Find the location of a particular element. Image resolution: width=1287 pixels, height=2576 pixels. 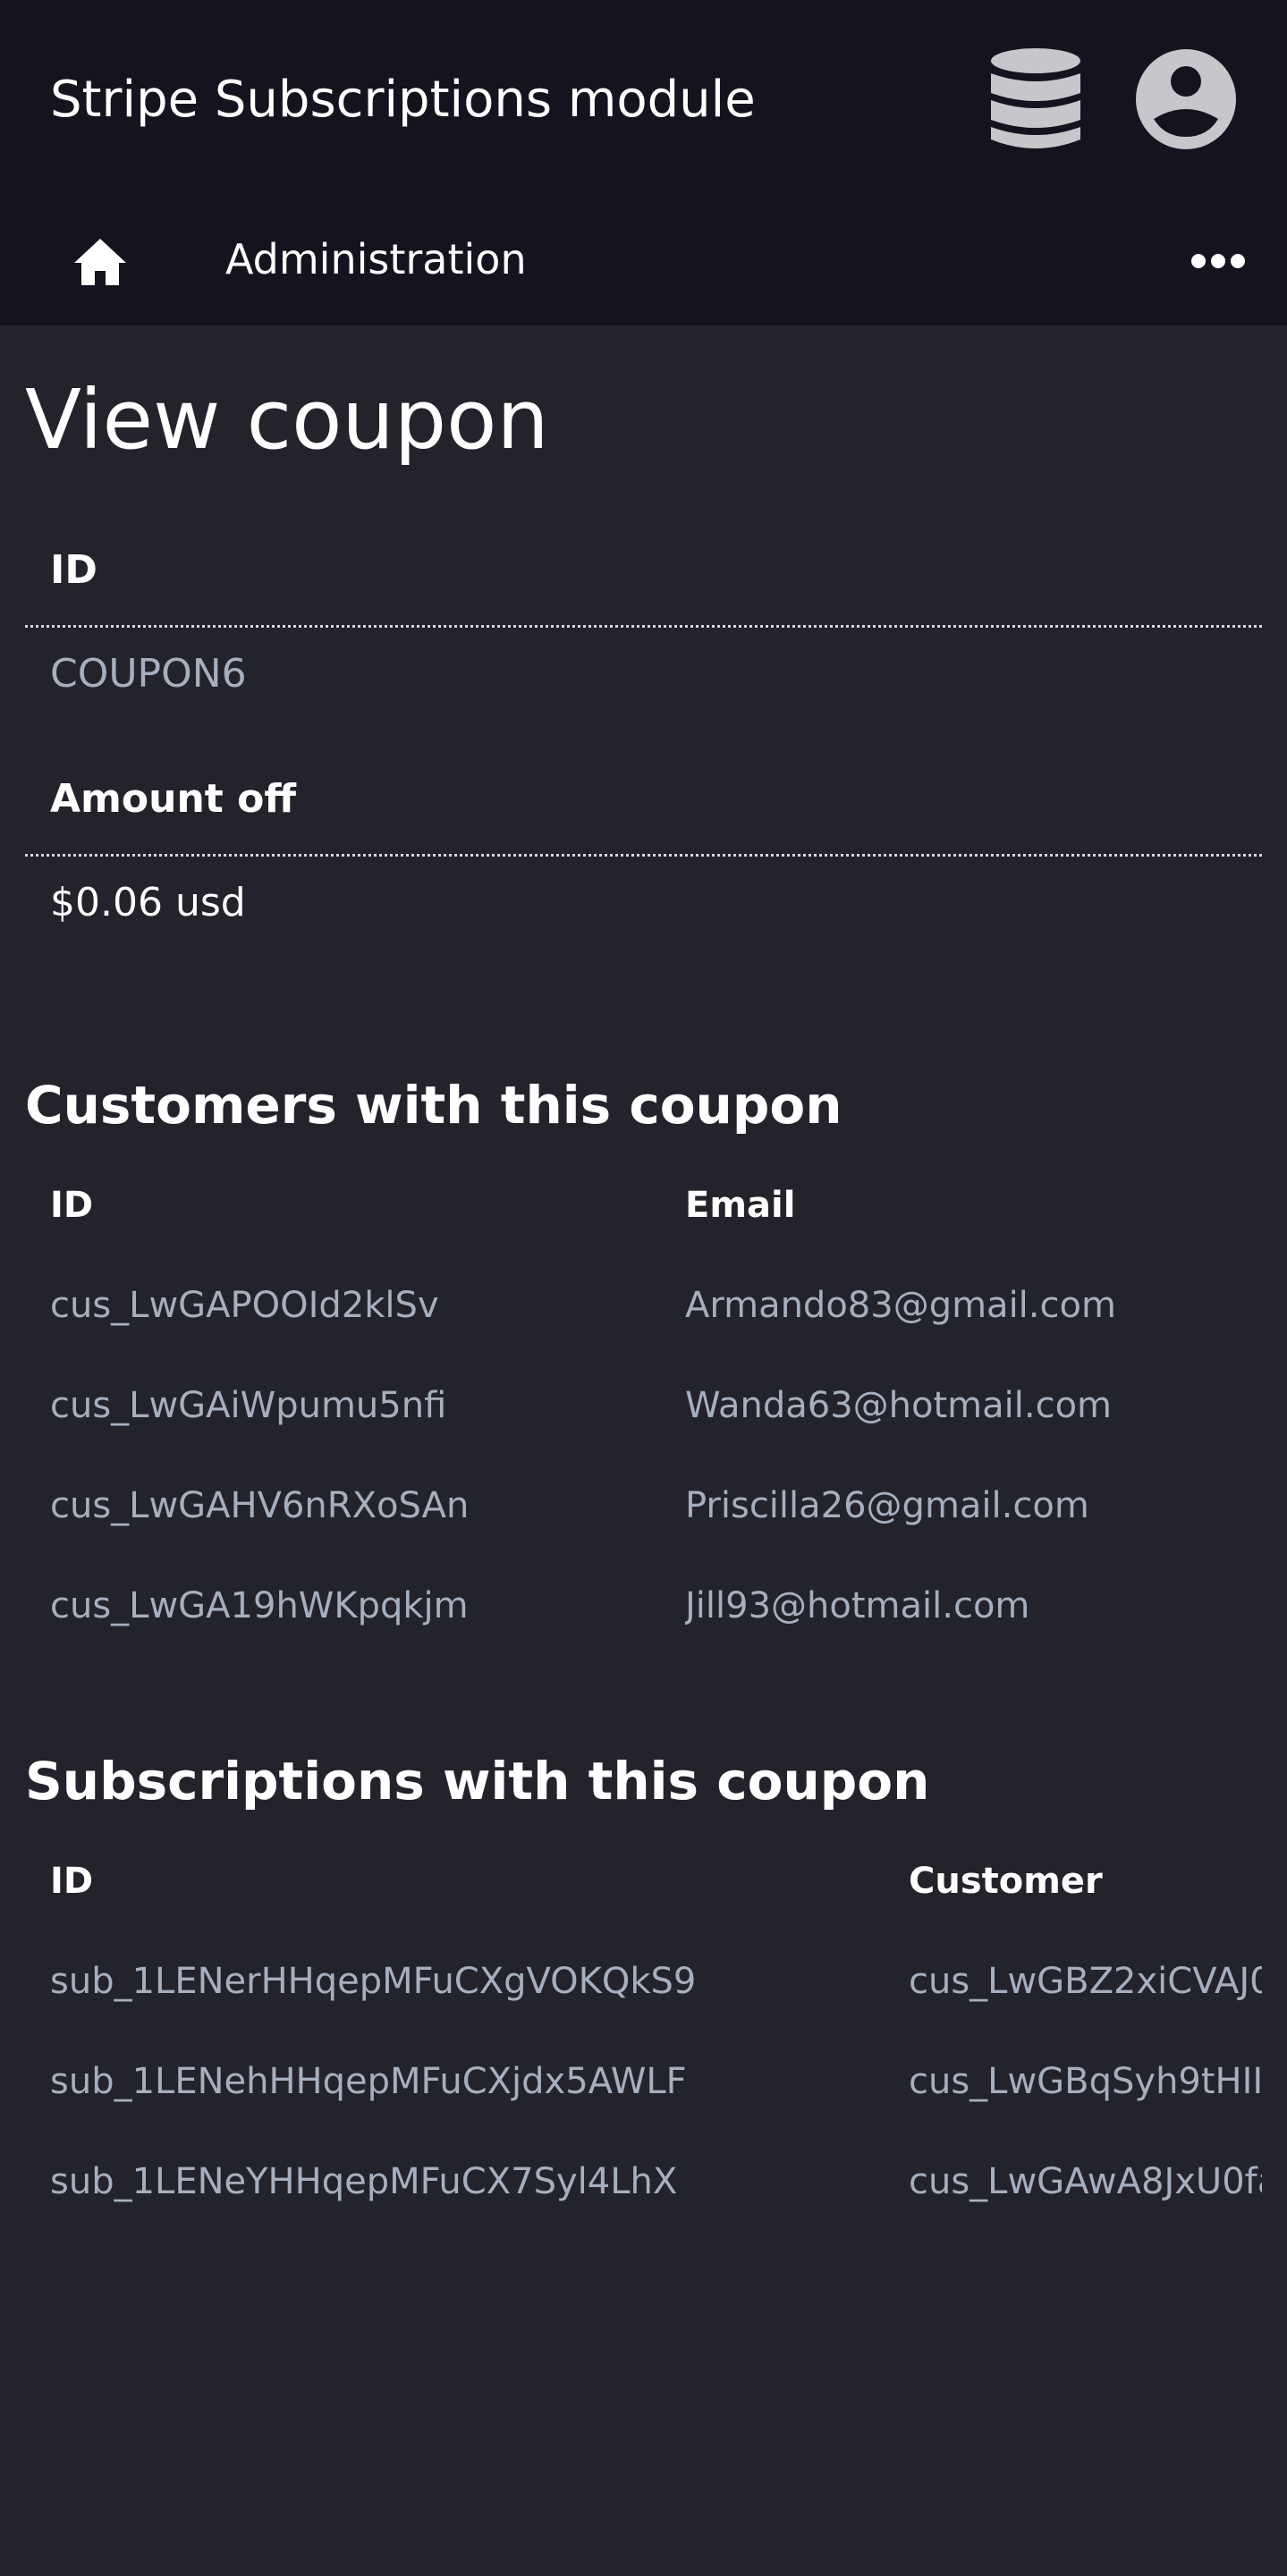

subscriptions-header-id: ID is located at coordinates (72, 1881).